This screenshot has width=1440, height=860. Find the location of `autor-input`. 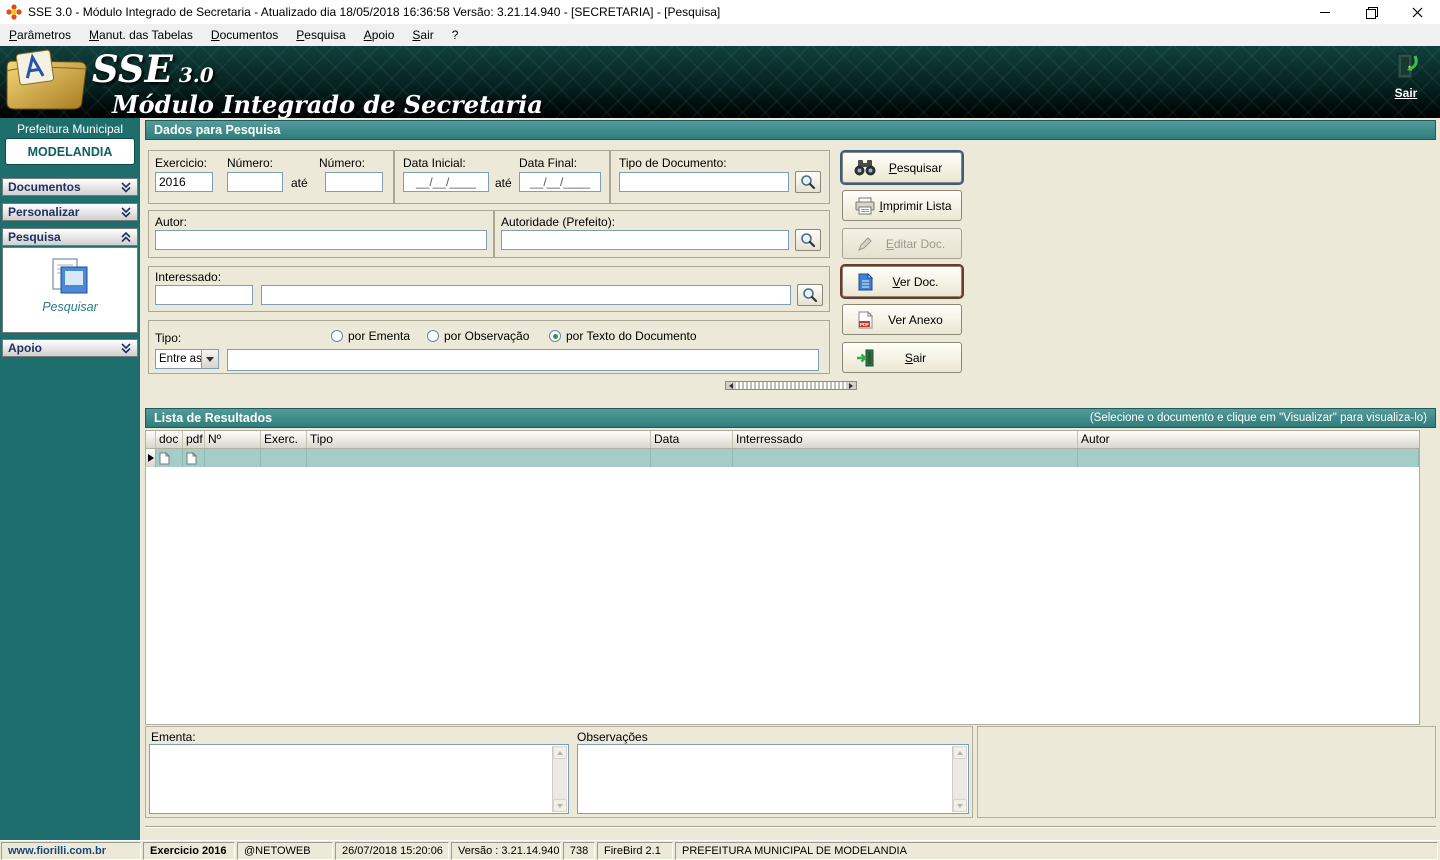

autor-input is located at coordinates (321, 240).